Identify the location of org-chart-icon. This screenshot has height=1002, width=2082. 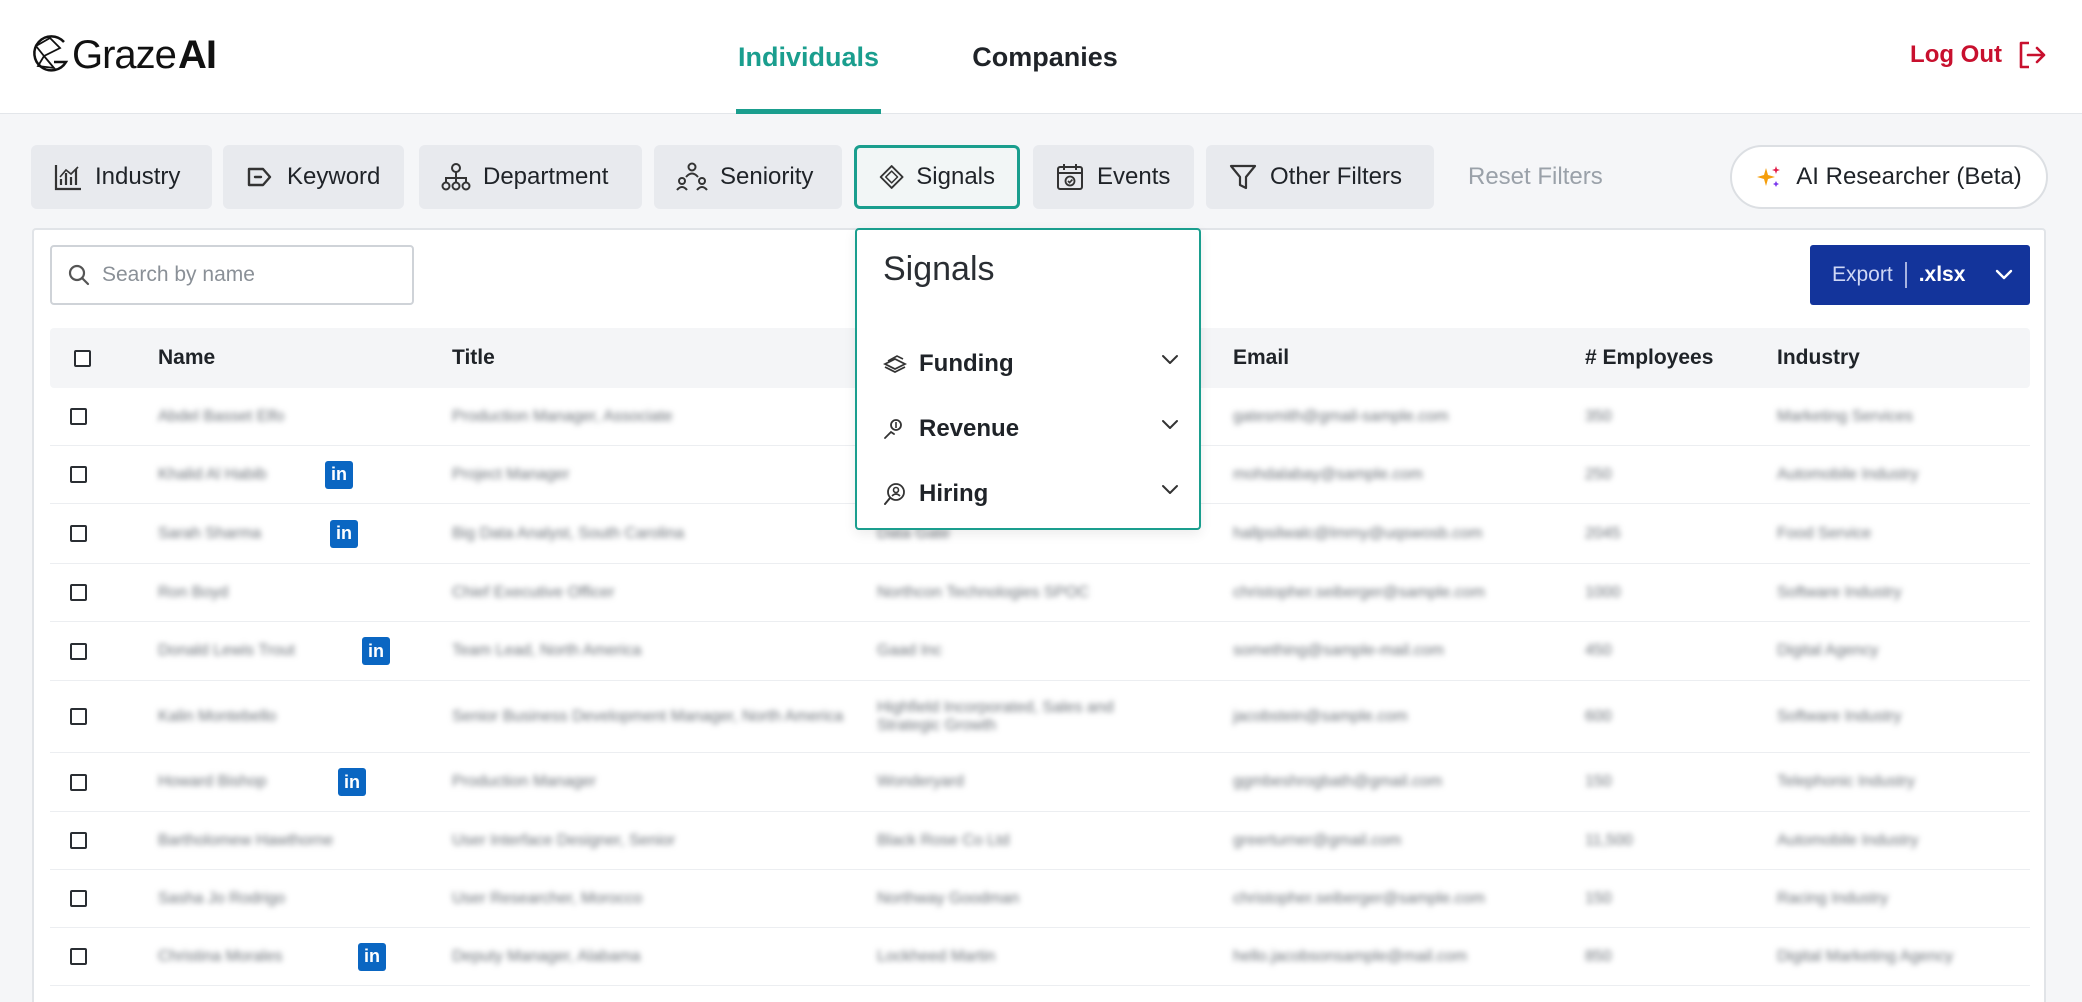
(456, 177).